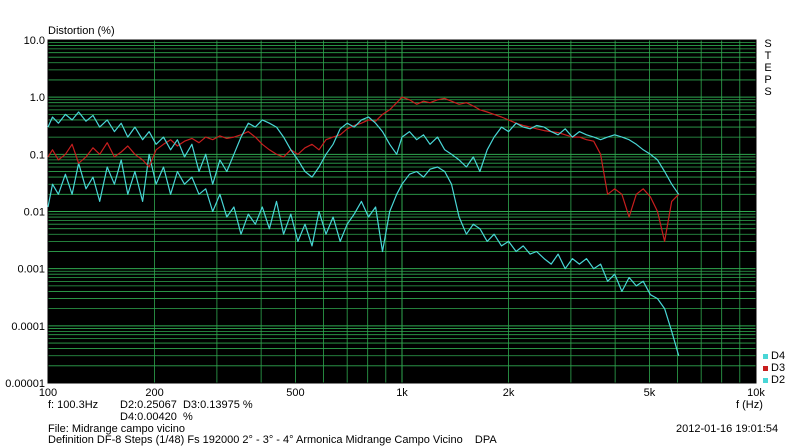 The height and width of the screenshot is (446, 800). What do you see at coordinates (28, 327) in the screenshot?
I see `y-tick-label: 0.0001` at bounding box center [28, 327].